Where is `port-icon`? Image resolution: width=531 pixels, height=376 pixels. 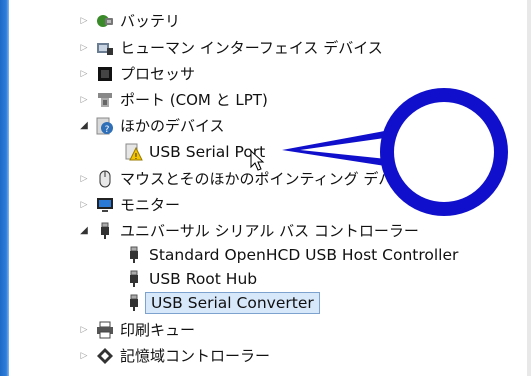
port-icon is located at coordinates (105, 100).